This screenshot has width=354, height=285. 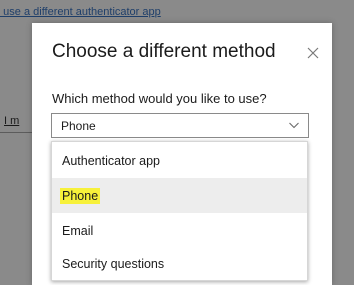 What do you see at coordinates (111, 160) in the screenshot?
I see `option-label: Authenticator app` at bounding box center [111, 160].